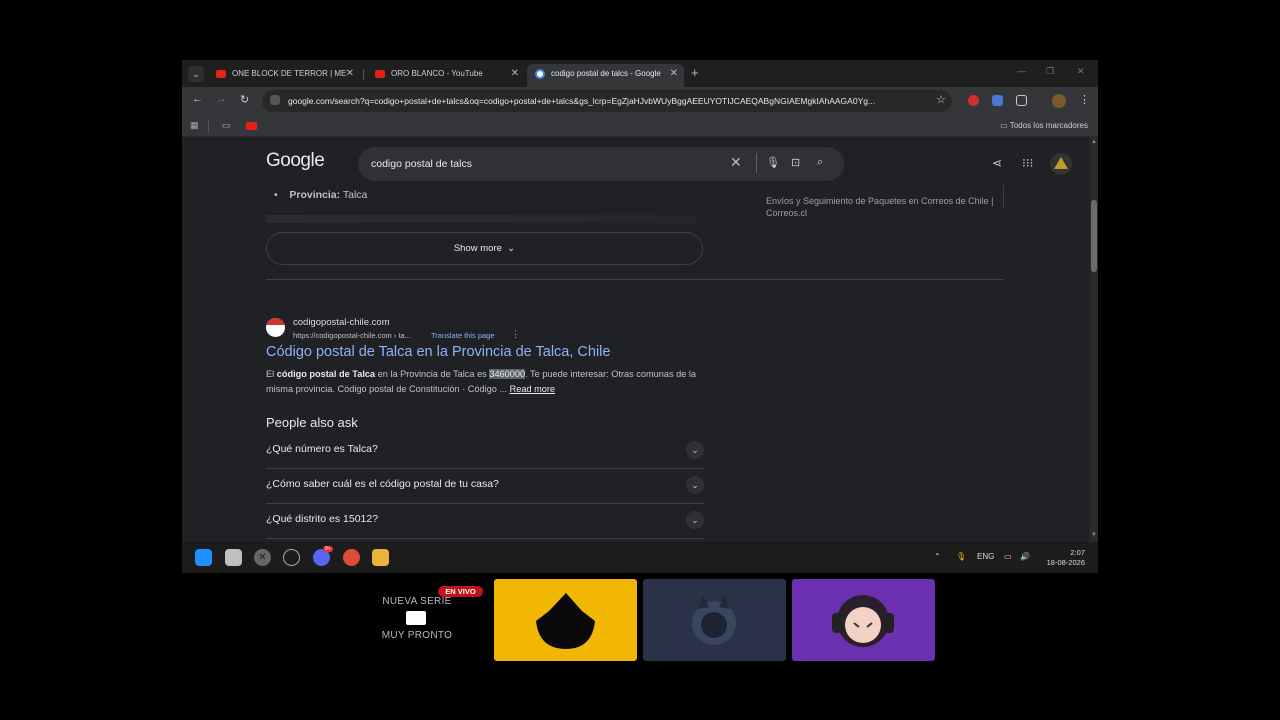 This screenshot has width=1280, height=720. What do you see at coordinates (1065, 562) in the screenshot?
I see `clock-date: 18-08-2026` at bounding box center [1065, 562].